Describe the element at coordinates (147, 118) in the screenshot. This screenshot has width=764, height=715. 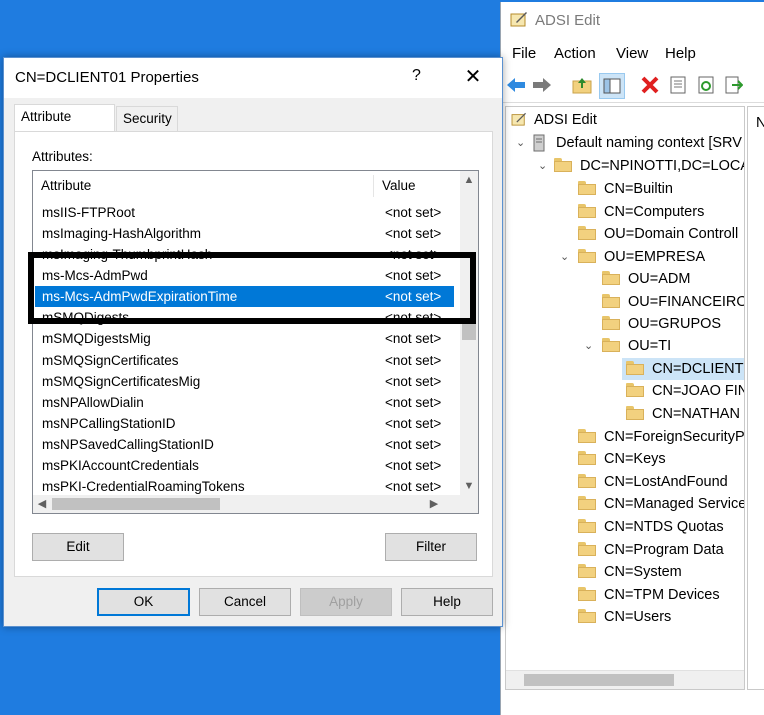
I see `tab-security: Security` at that location.